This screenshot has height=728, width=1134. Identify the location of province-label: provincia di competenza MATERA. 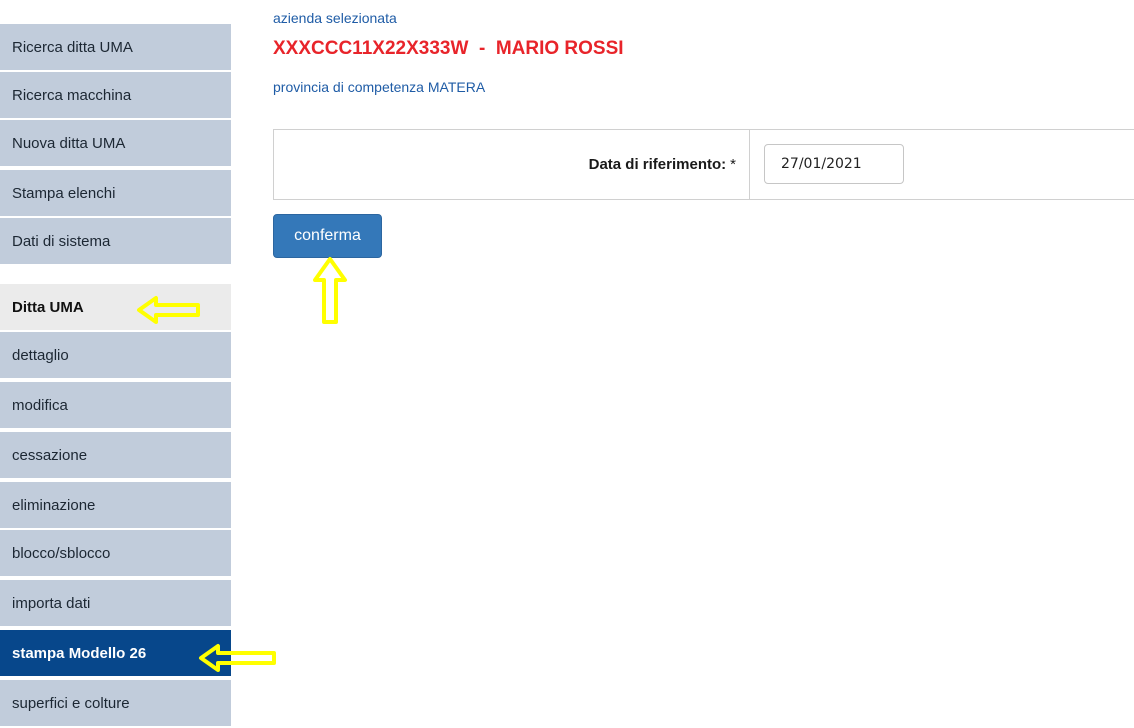
(379, 87).